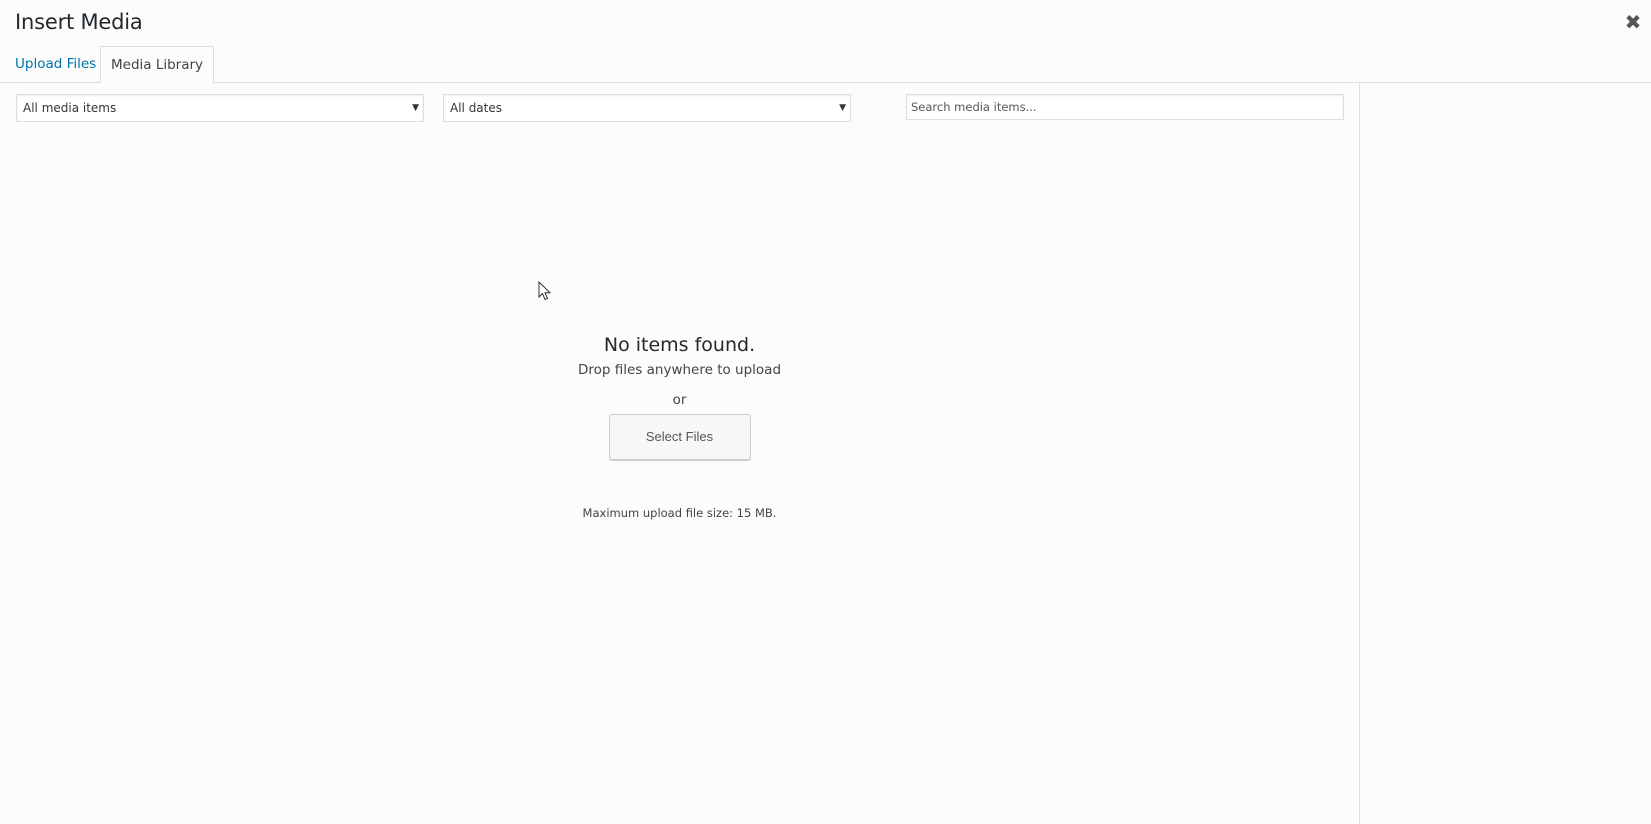  Describe the element at coordinates (55, 64) in the screenshot. I see `tab-upload-files: Upload Files` at that location.